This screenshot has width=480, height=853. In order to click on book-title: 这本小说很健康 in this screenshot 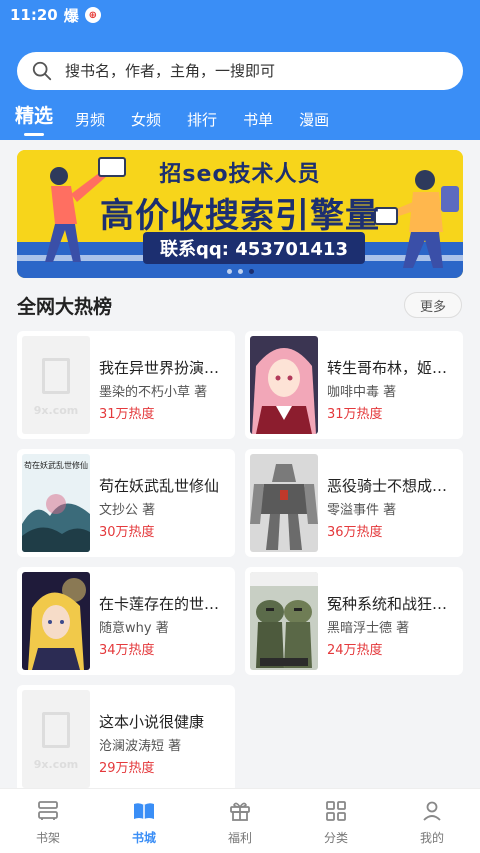, I will do `click(152, 722)`.